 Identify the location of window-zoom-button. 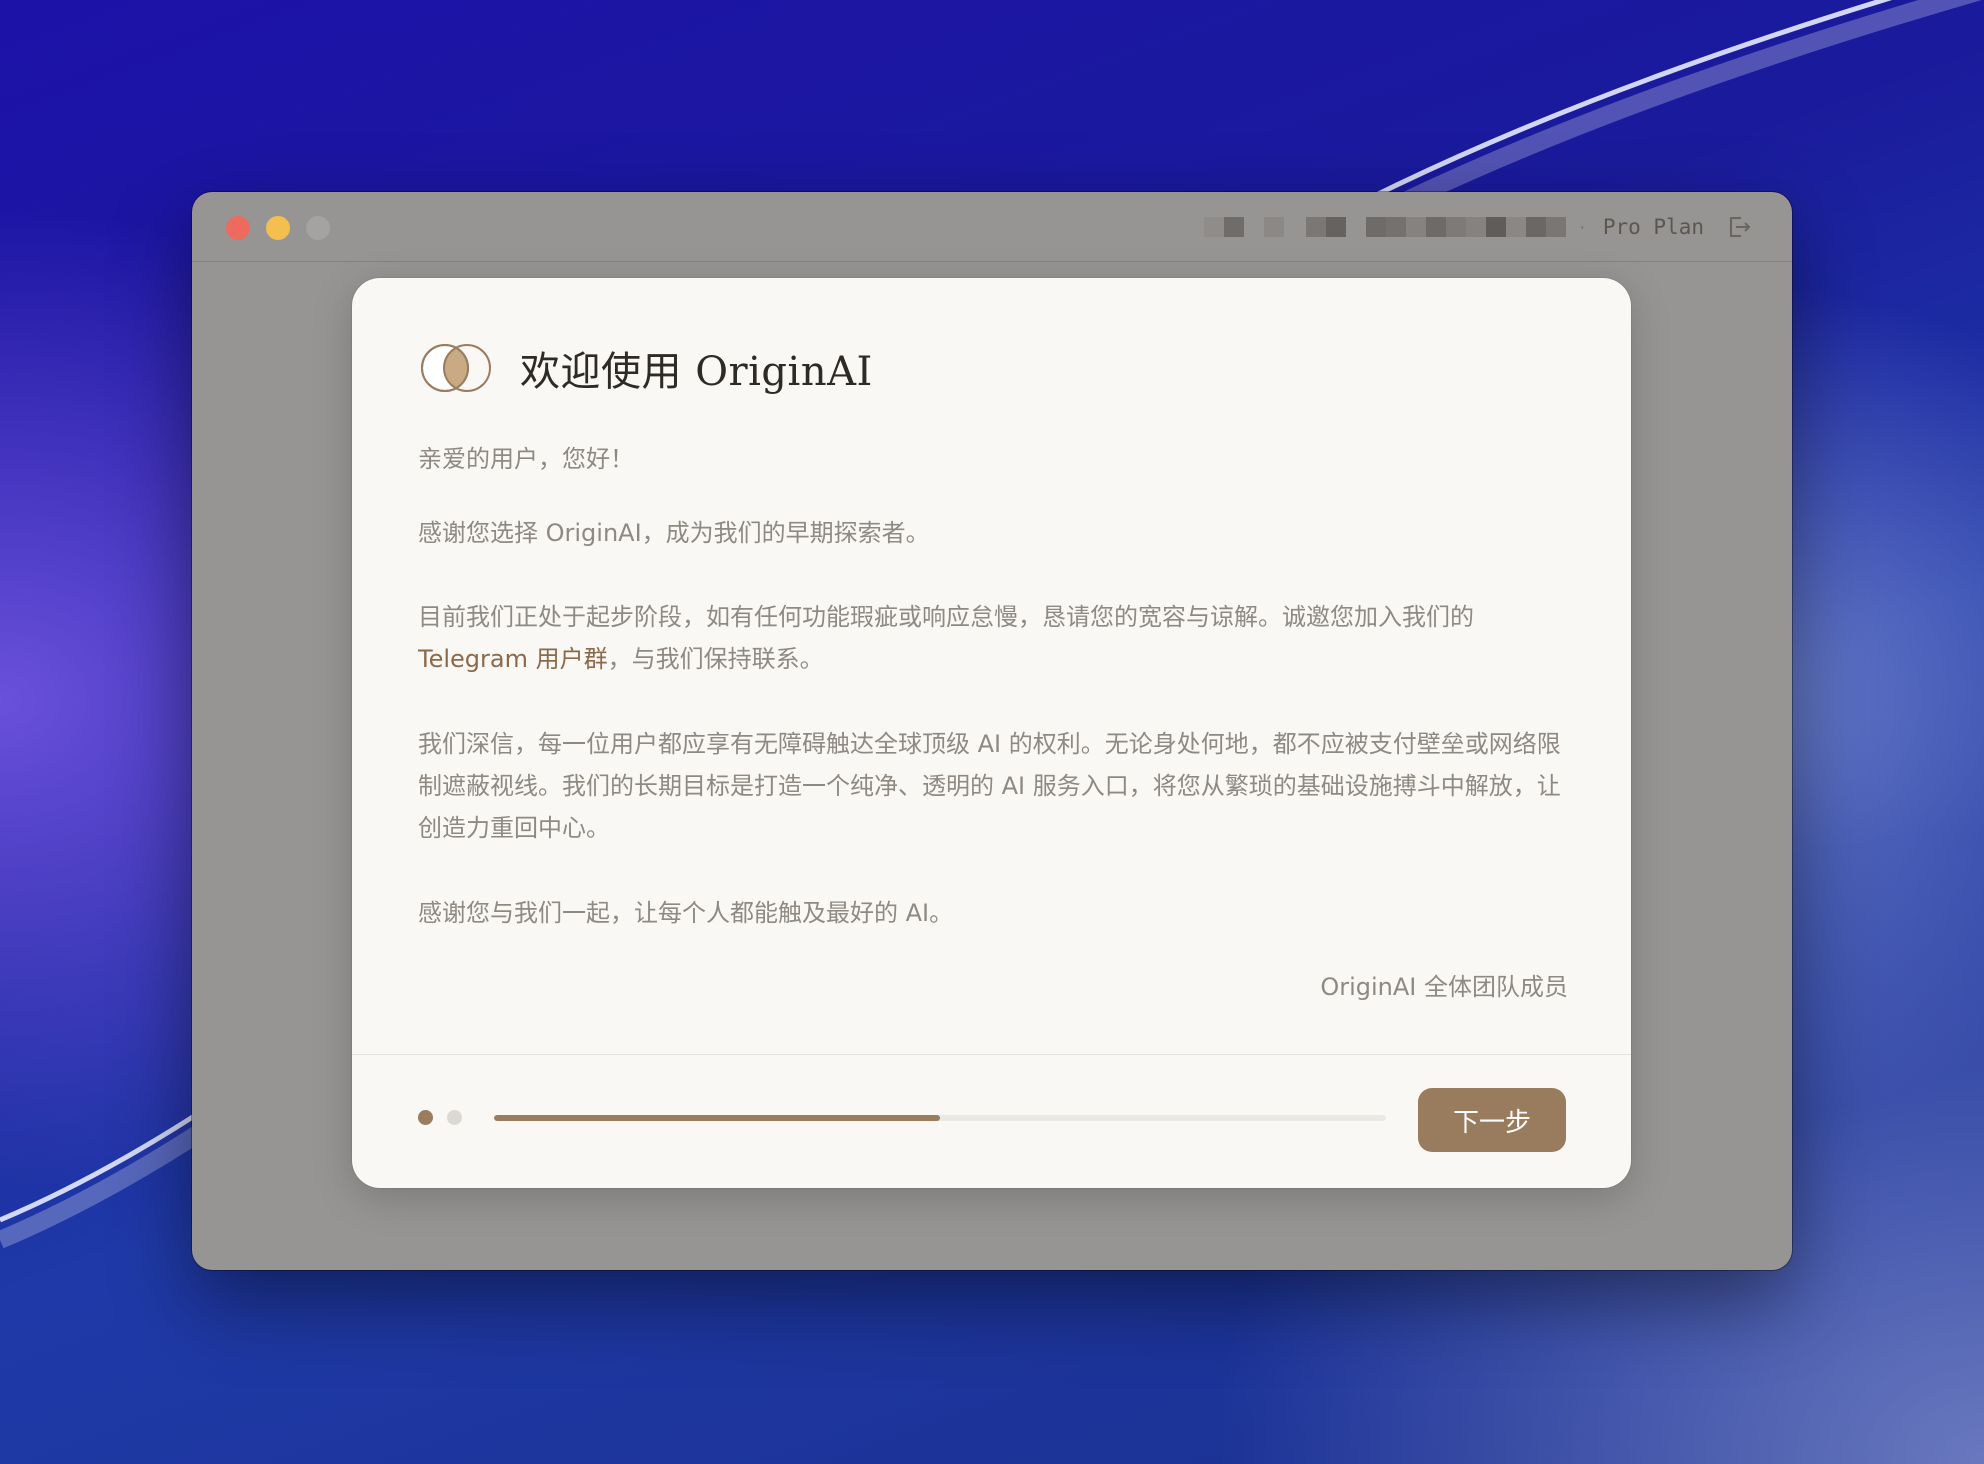
(318, 228).